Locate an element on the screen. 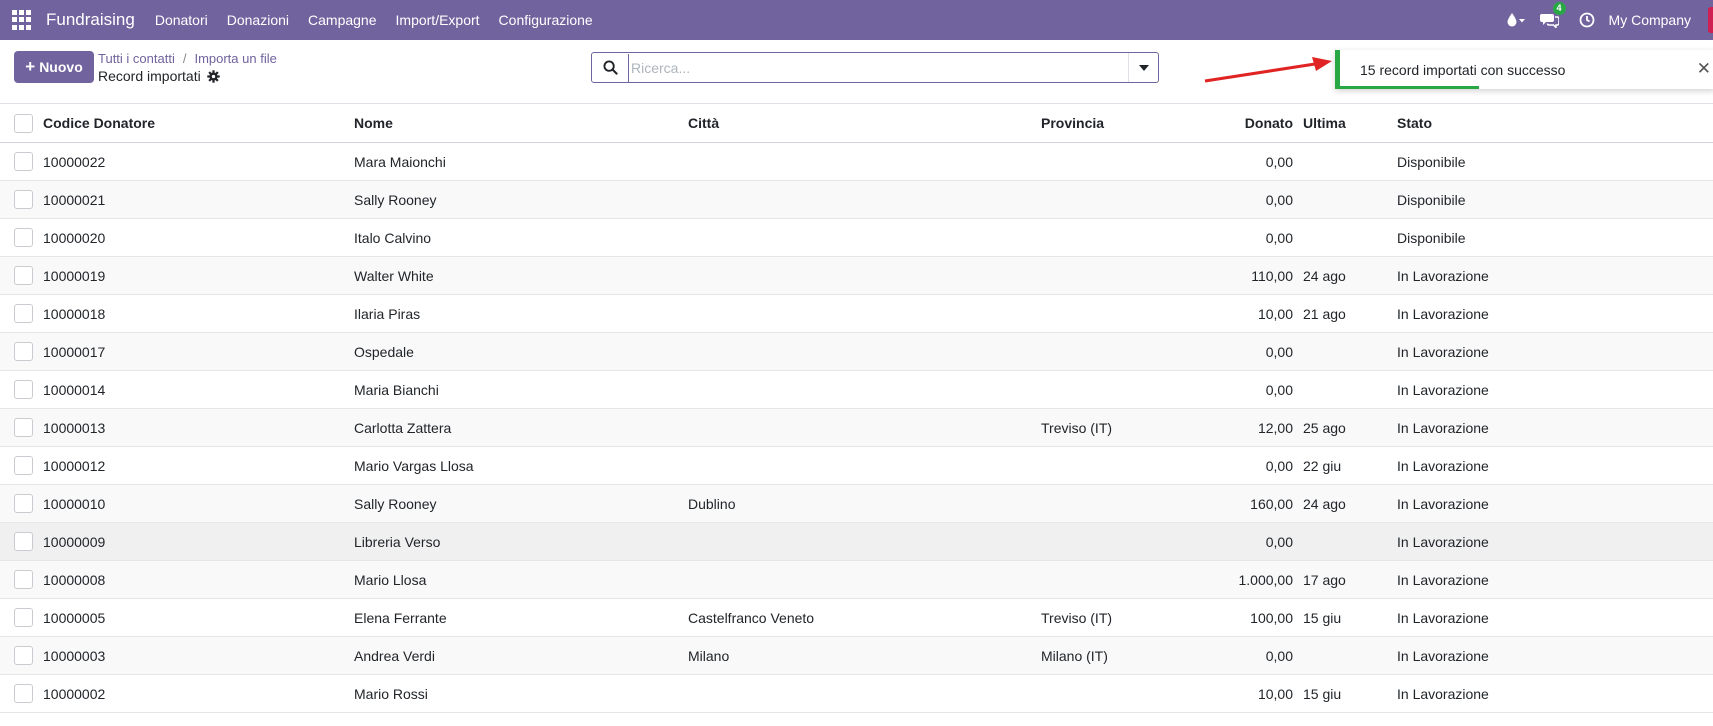 The image size is (1713, 726). col-header-codice: Codice Donatore is located at coordinates (198, 123).